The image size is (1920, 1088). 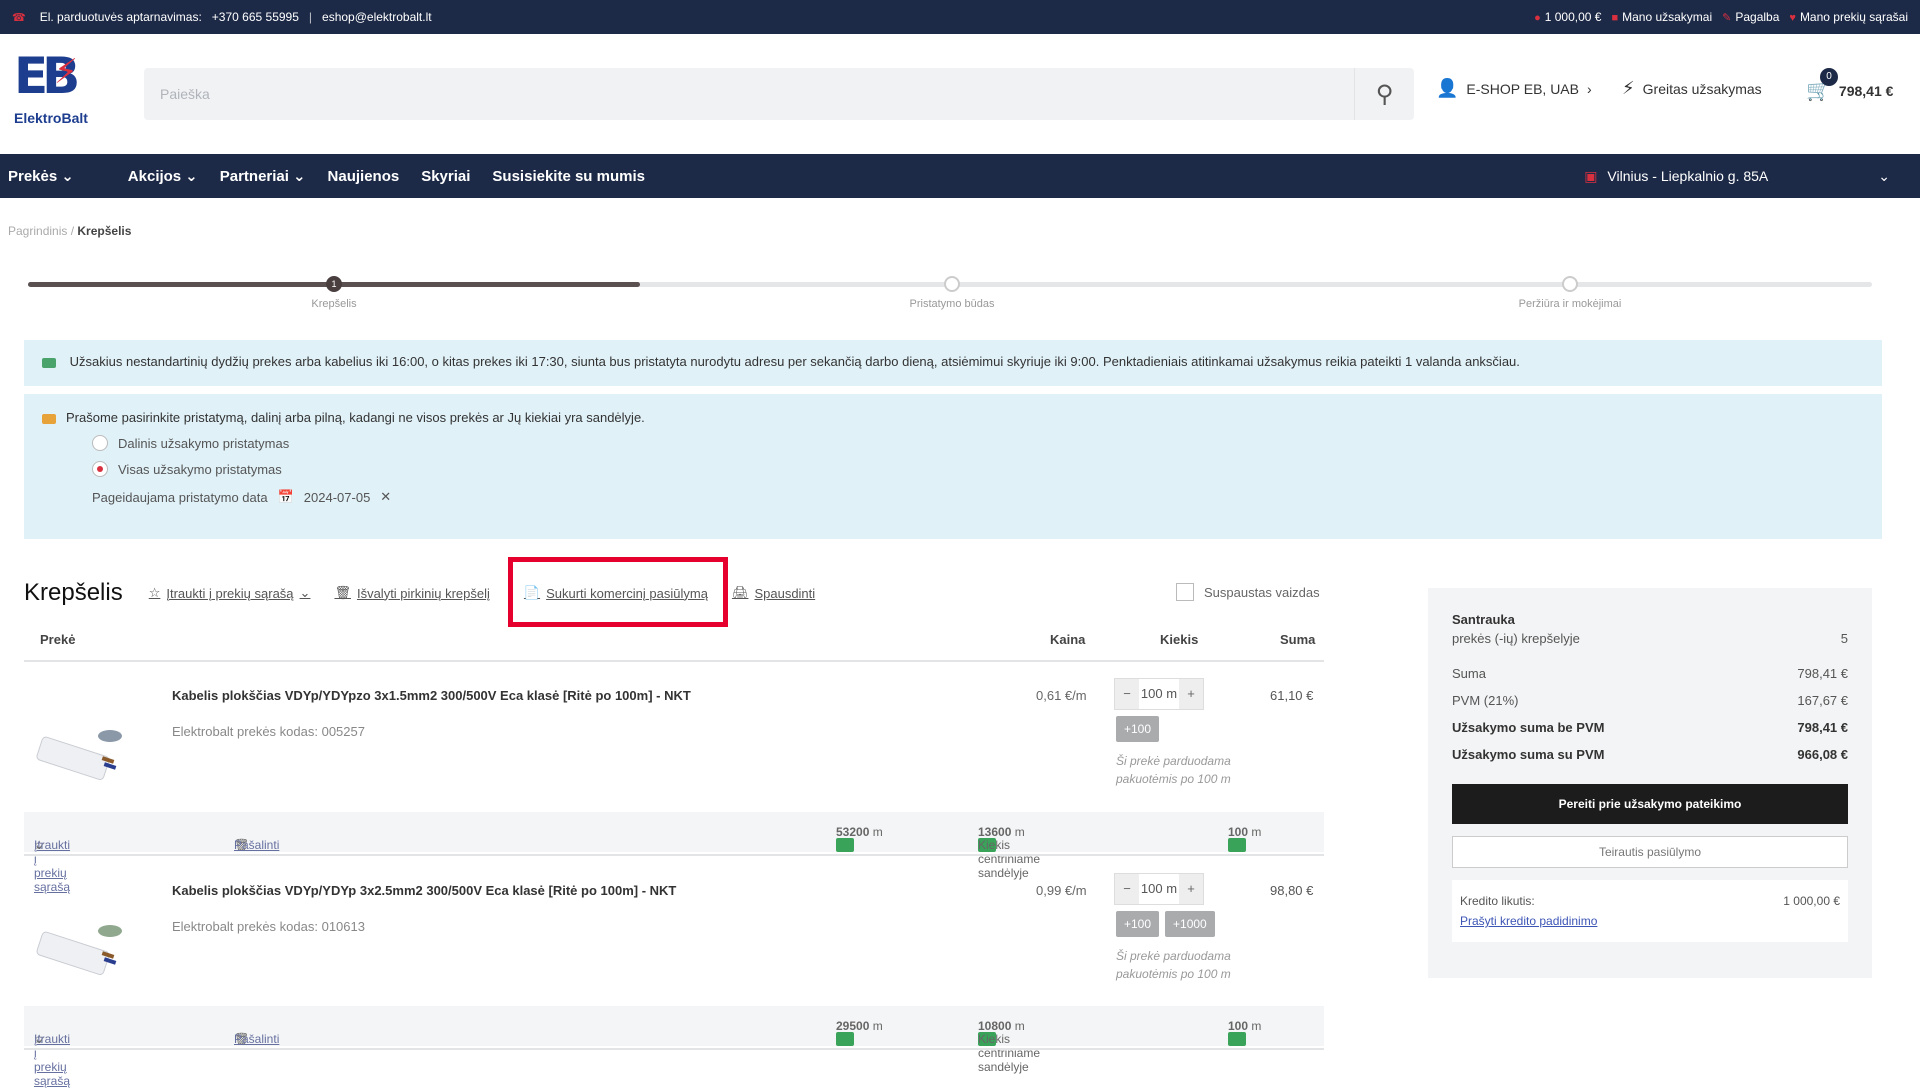 I want to click on add-to-list-button: ☆ Įtraukti į prekių sąrašą ⌄, so click(x=230, y=593).